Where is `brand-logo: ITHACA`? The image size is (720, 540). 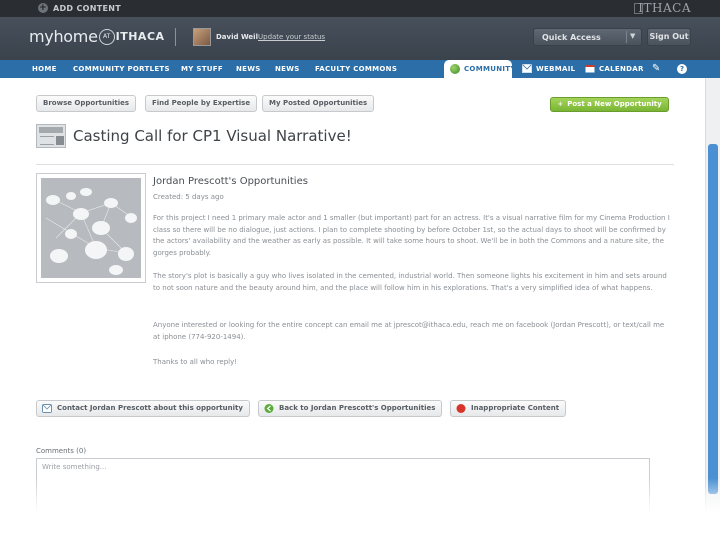
brand-logo: ITHACA is located at coordinates (664, 8).